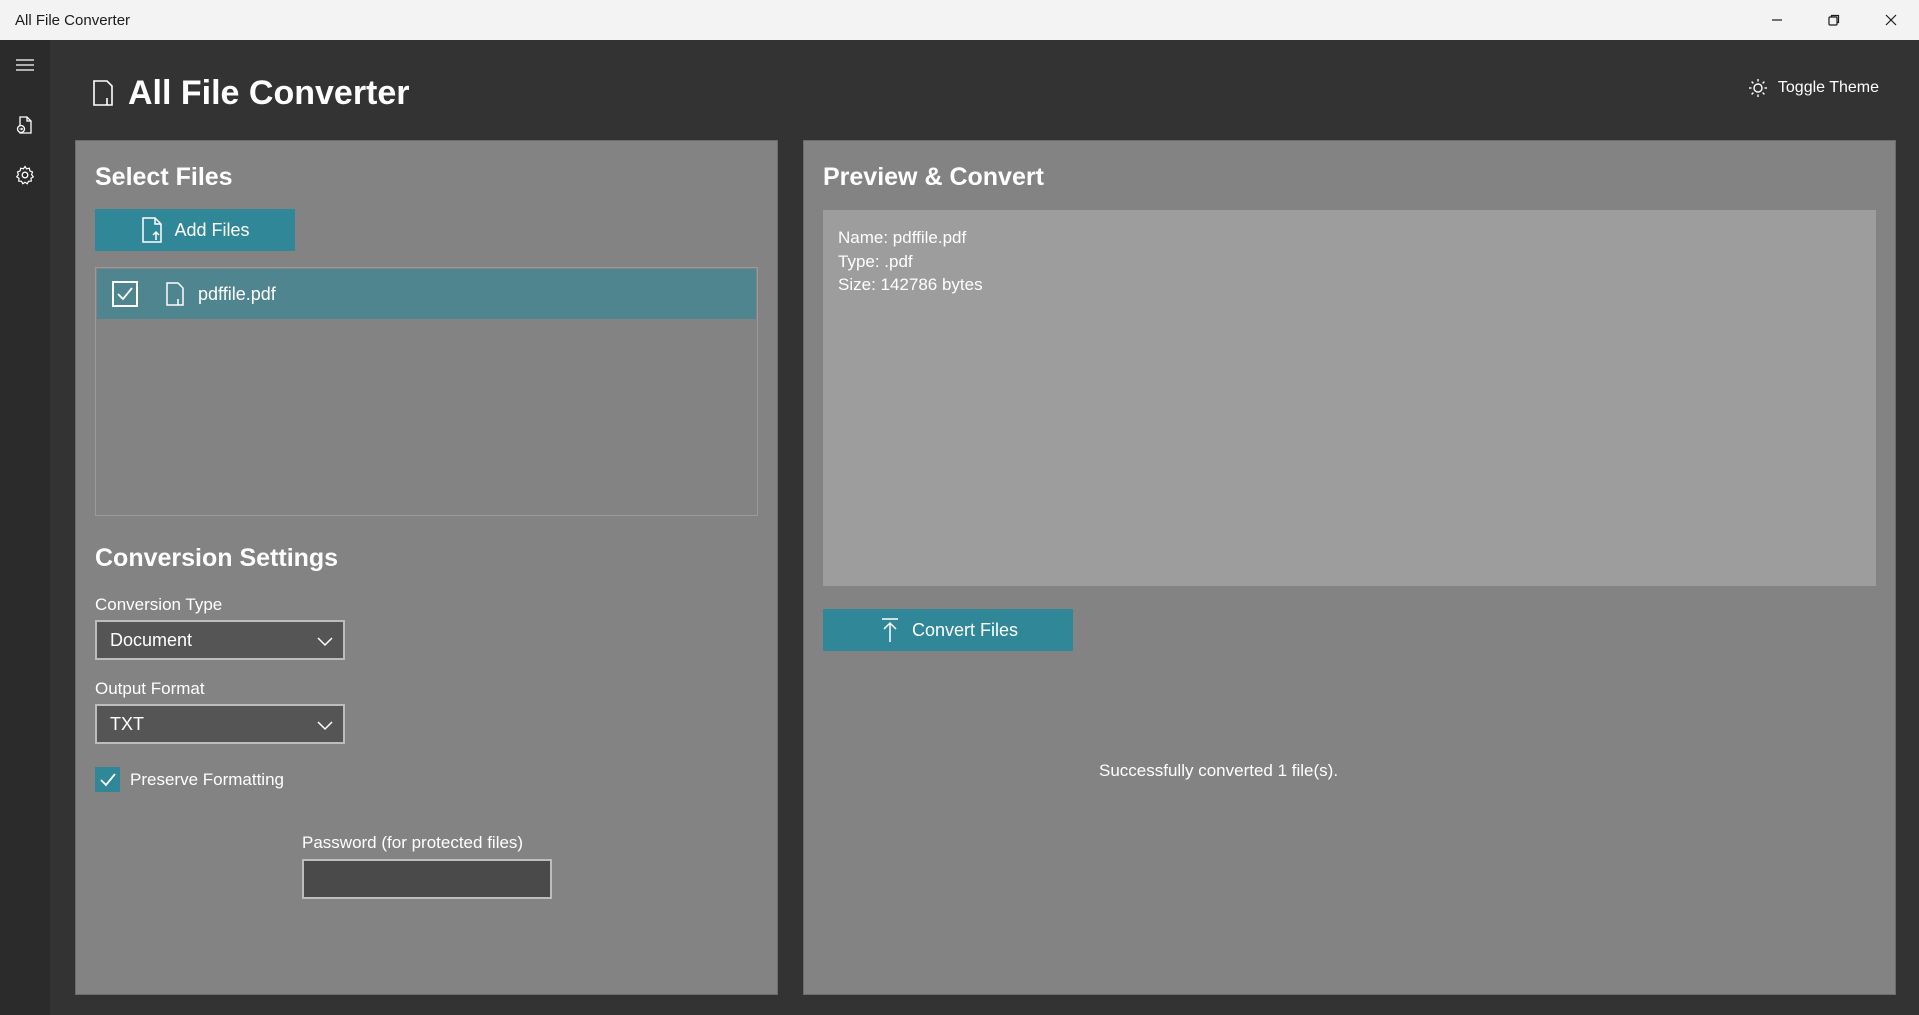 The height and width of the screenshot is (1015, 1919). I want to click on hamburger-menu-icon, so click(25, 65).